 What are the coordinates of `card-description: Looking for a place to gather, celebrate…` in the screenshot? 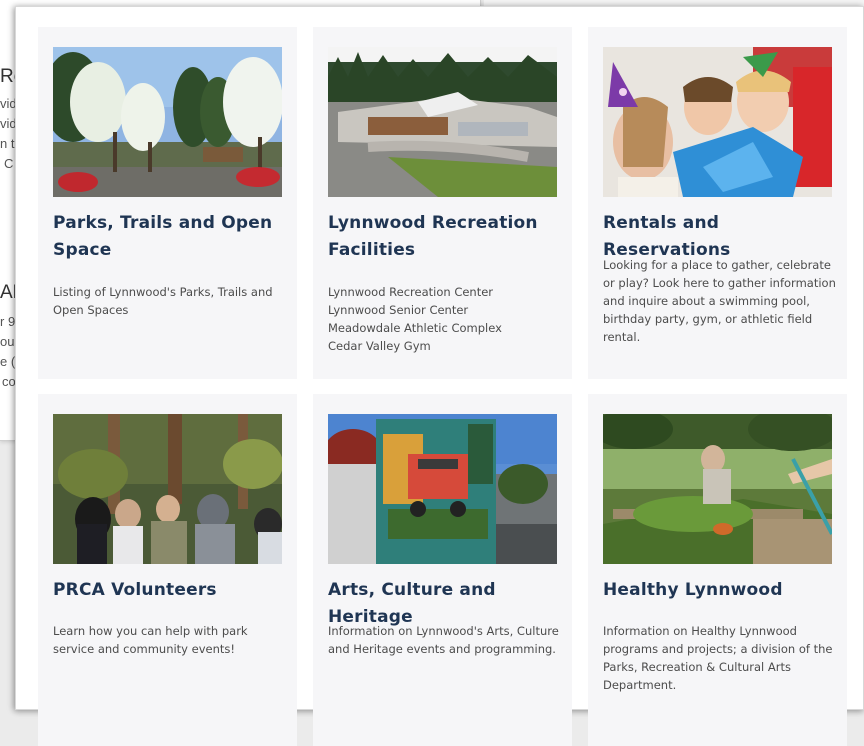 It's located at (719, 301).